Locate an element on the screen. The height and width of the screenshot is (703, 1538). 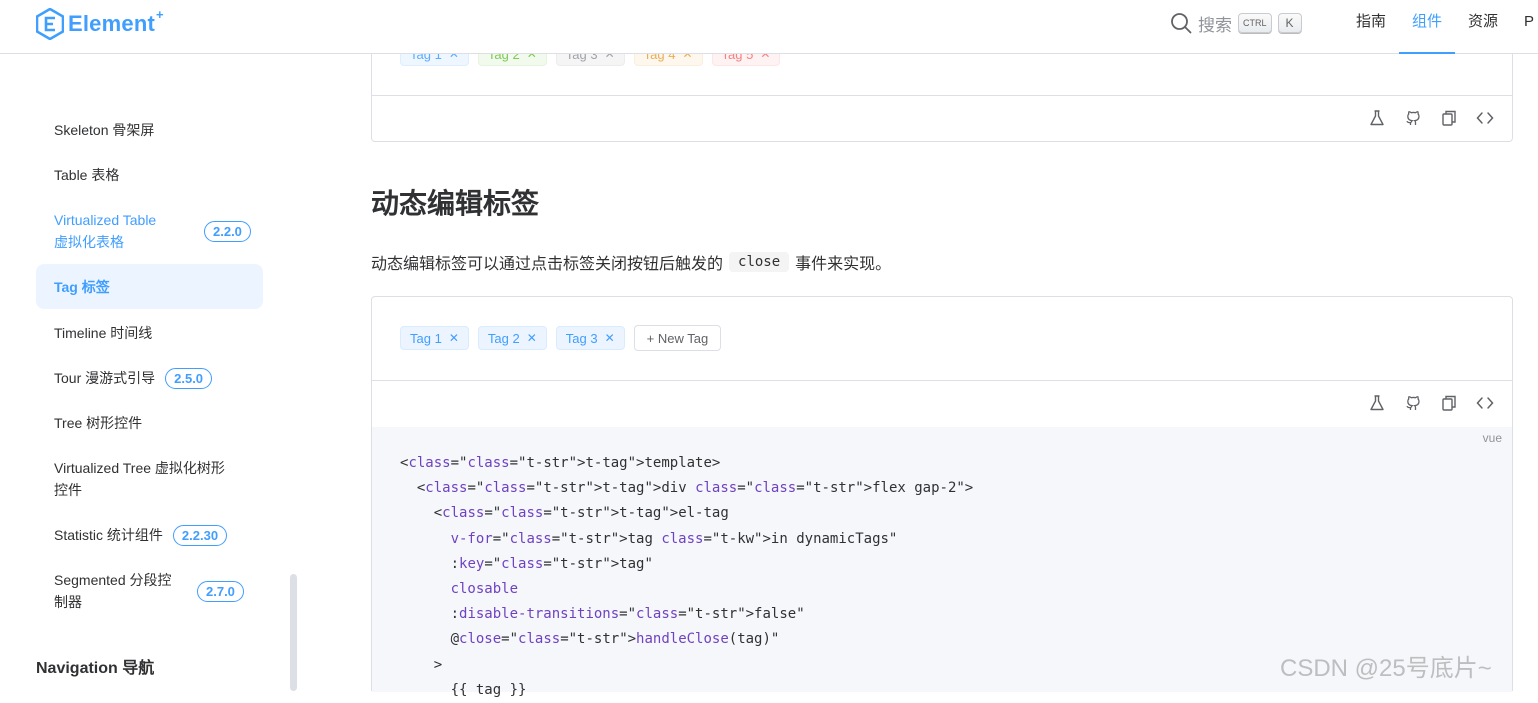
sidebar-item-tour: Tour 漫游式引导 2.5.0 is located at coordinates (149, 378).